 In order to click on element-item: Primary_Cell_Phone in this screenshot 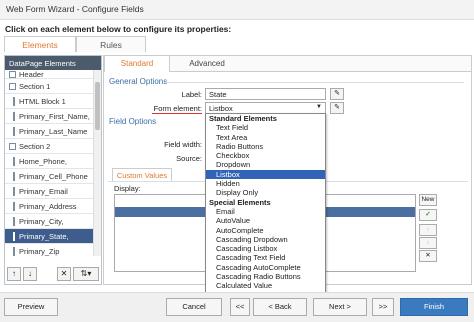, I will do `click(50, 176)`.